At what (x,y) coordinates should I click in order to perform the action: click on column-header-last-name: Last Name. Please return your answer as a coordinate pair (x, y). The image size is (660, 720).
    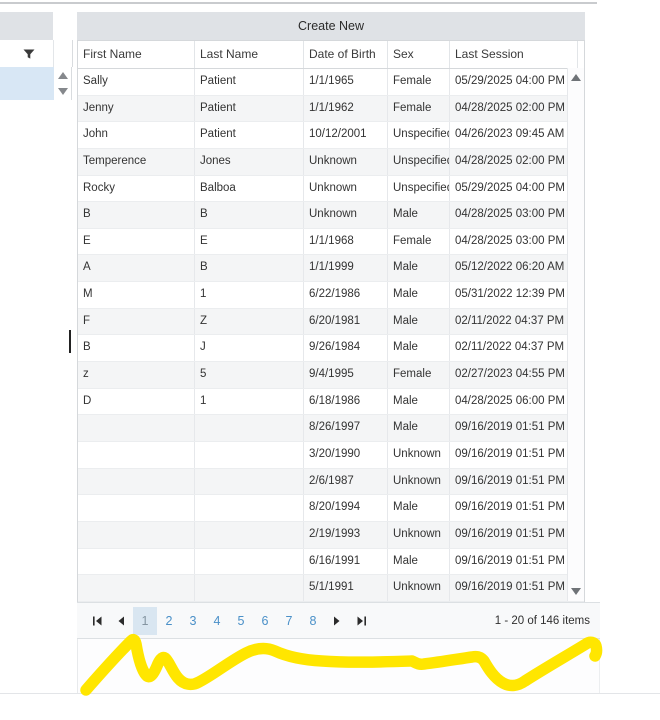
    Looking at the image, I should click on (249, 54).